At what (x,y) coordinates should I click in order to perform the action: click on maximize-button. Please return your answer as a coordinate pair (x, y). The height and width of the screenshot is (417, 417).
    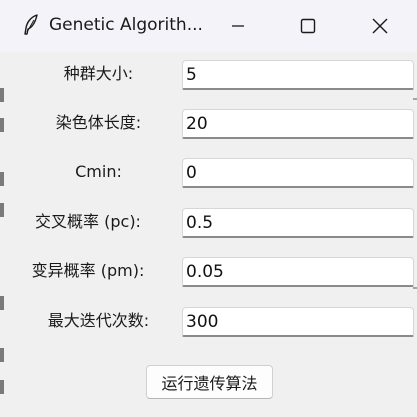
    Looking at the image, I should click on (308, 26).